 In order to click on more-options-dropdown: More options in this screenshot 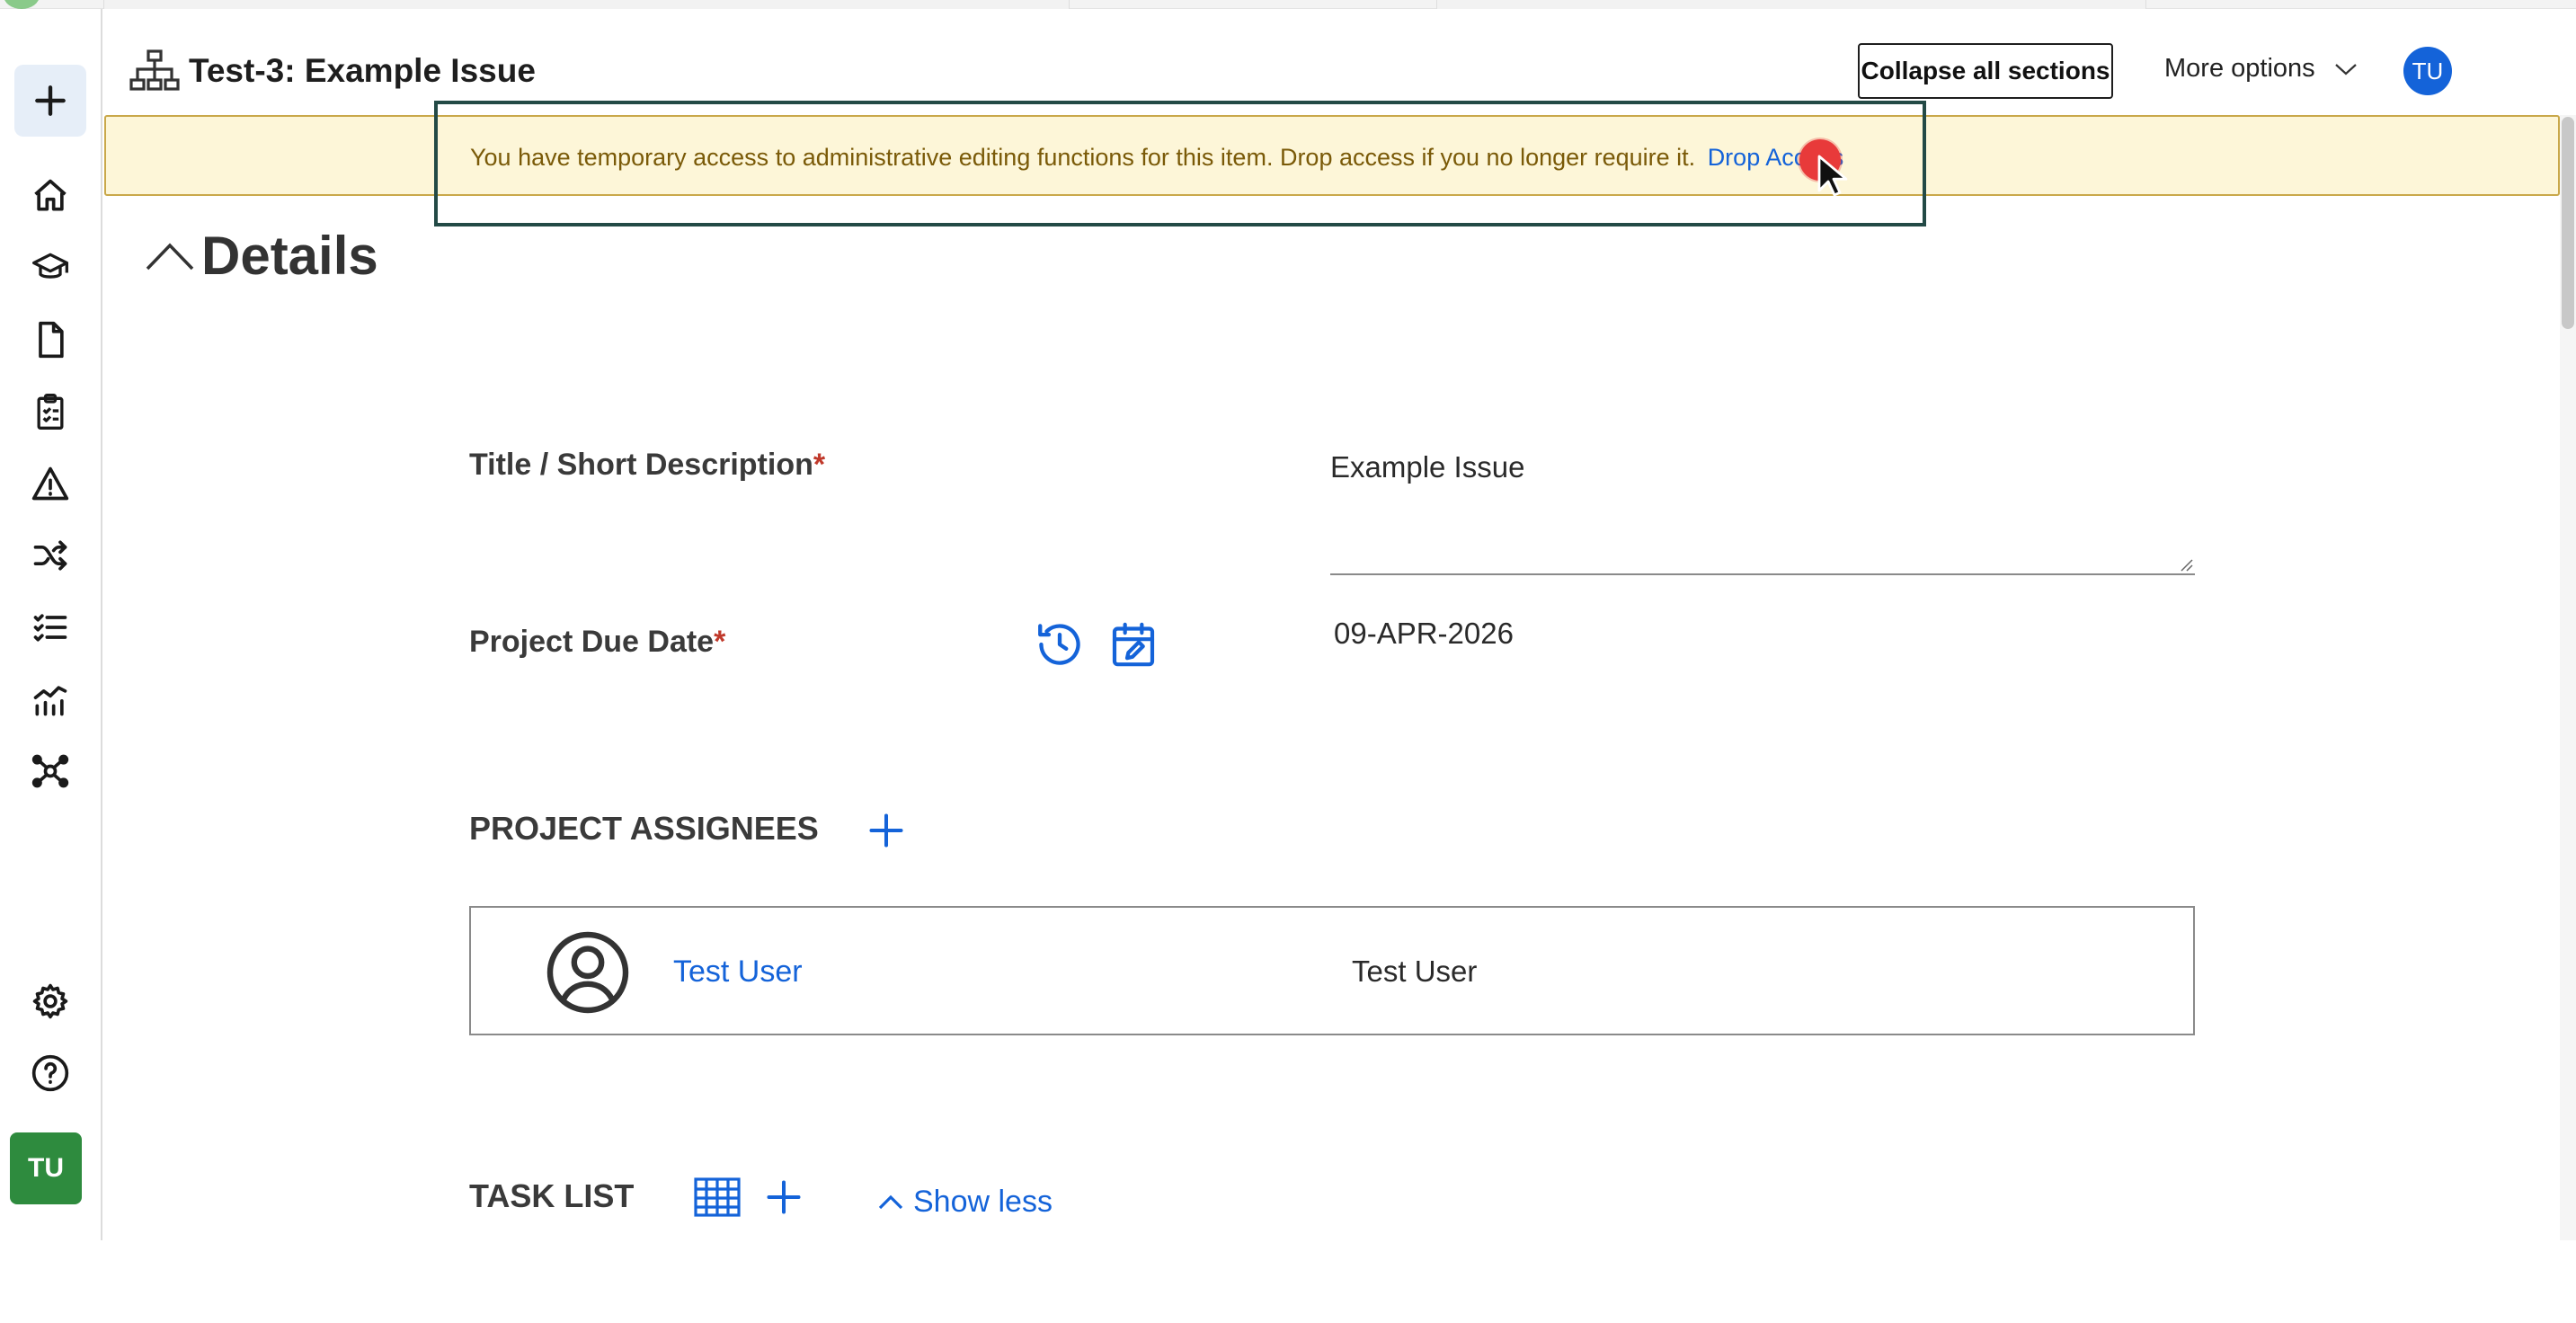, I will do `click(2261, 69)`.